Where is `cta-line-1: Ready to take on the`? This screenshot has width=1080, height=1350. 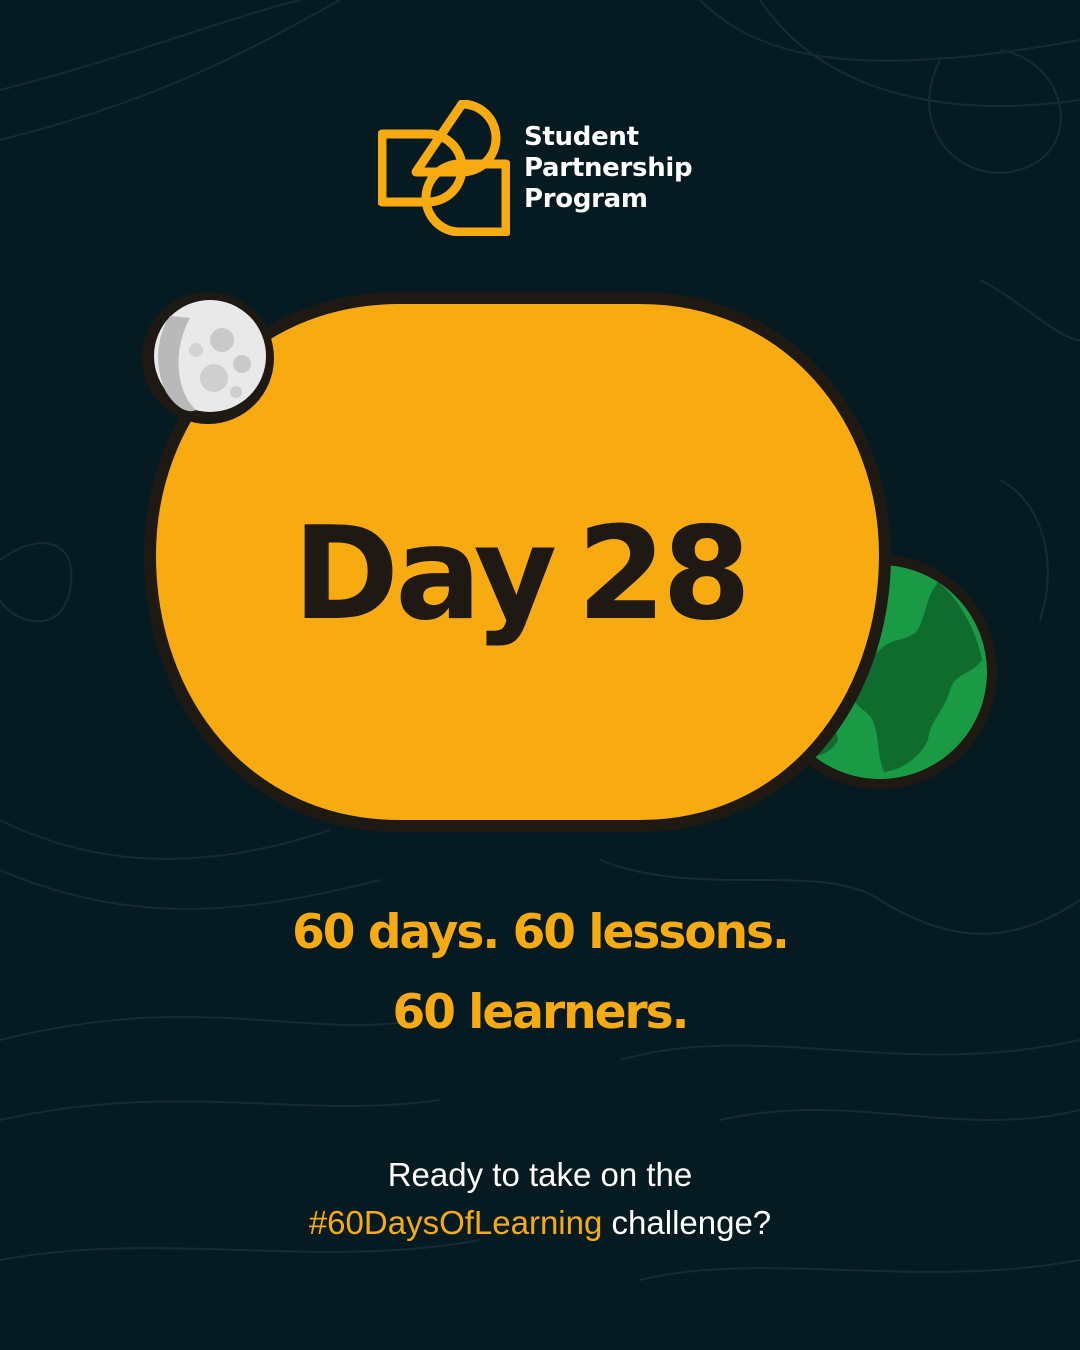
cta-line-1: Ready to take on the is located at coordinates (540, 1174).